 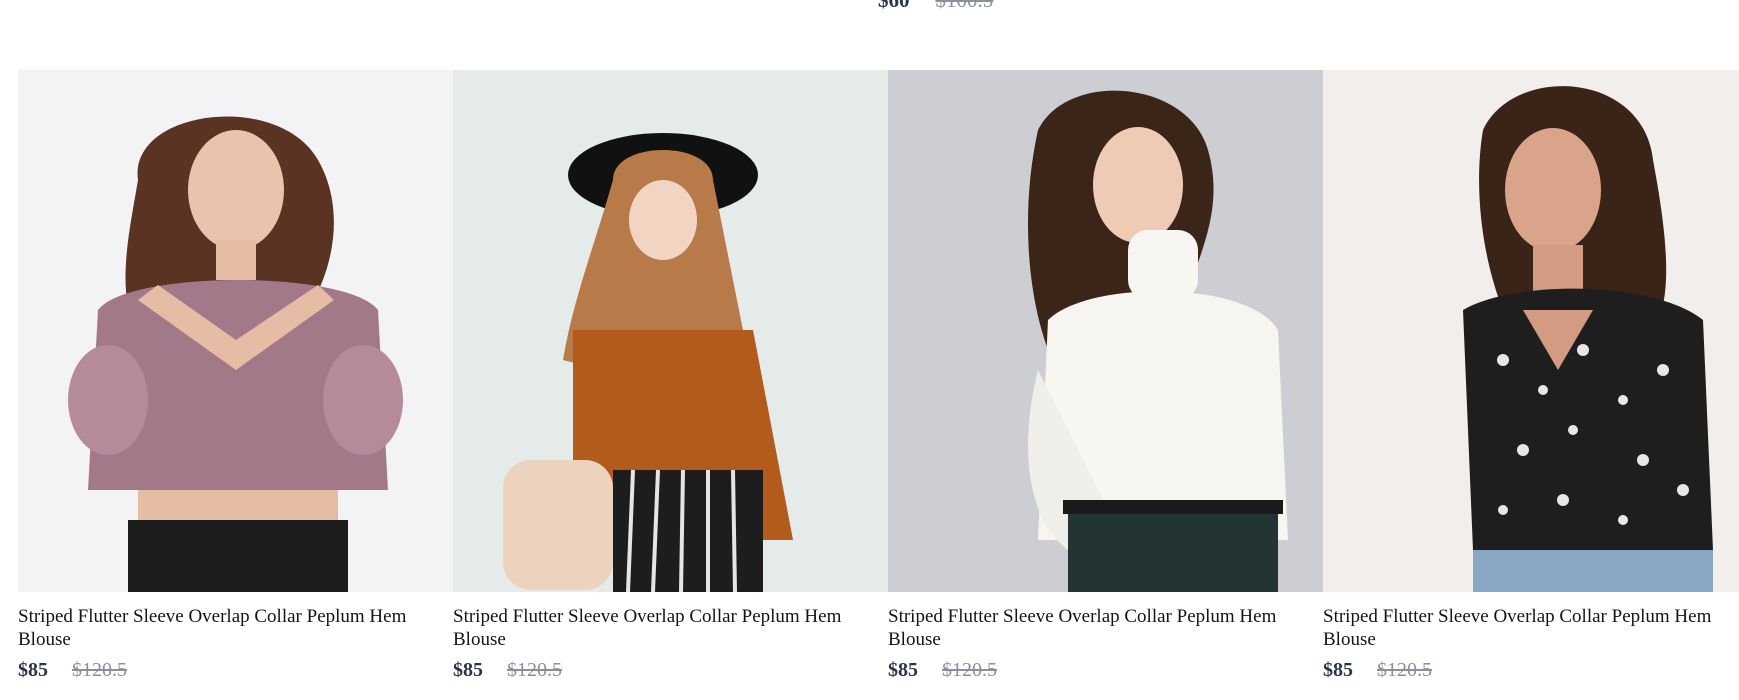 What do you see at coordinates (894, 6) in the screenshot?
I see `price-current: $60` at bounding box center [894, 6].